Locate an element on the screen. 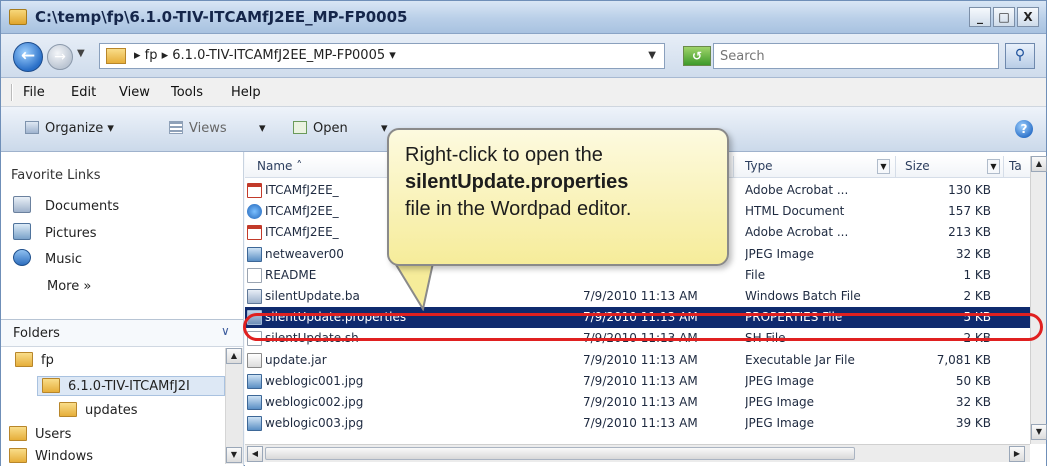  scroll-right-icon: ▶ is located at coordinates (1017, 454).